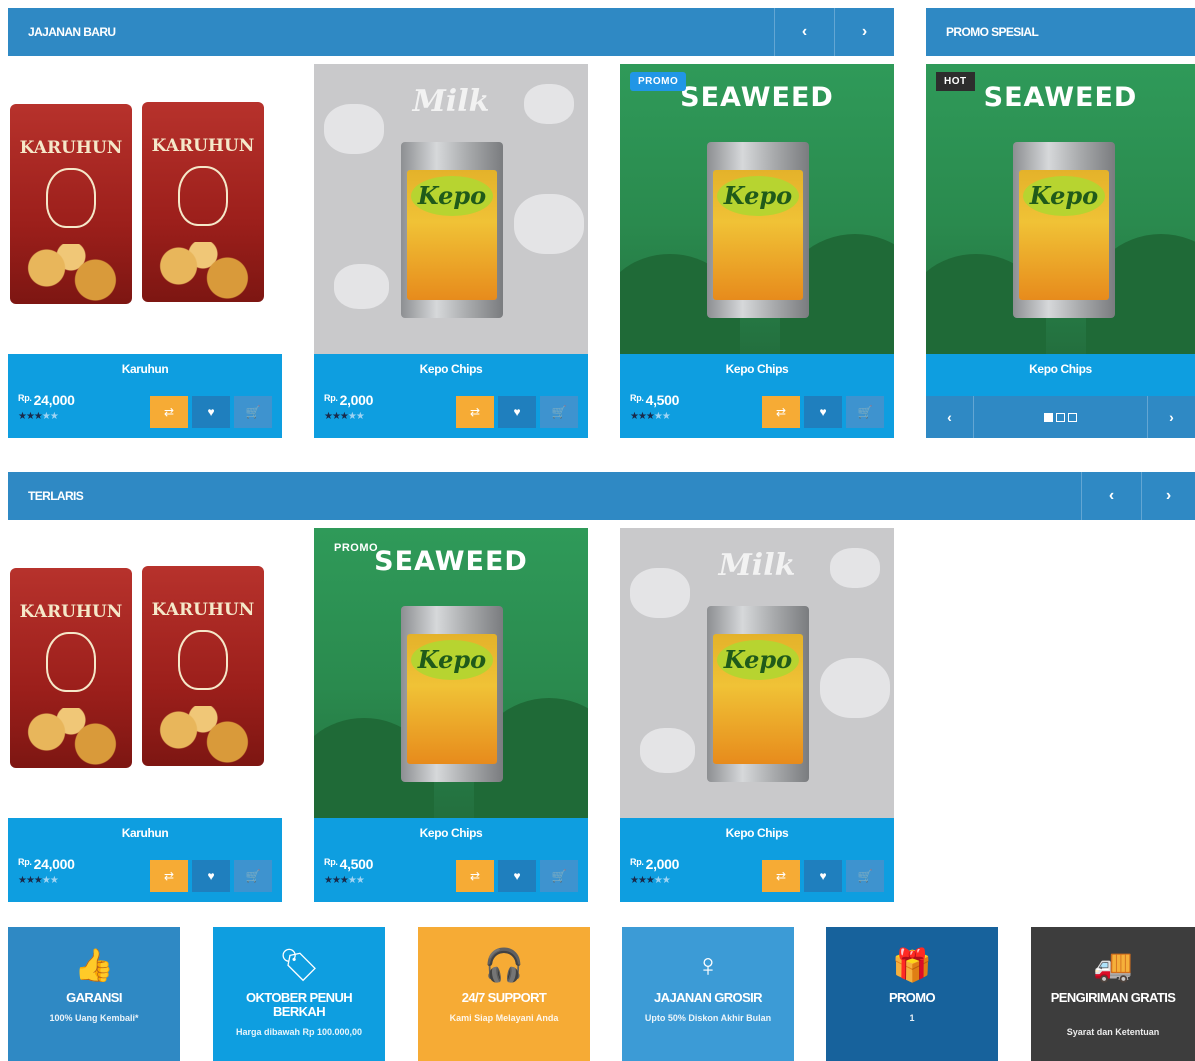 This screenshot has height=1061, width=1195. I want to click on promo-slider-nav: ‹ ›, so click(1060, 417).